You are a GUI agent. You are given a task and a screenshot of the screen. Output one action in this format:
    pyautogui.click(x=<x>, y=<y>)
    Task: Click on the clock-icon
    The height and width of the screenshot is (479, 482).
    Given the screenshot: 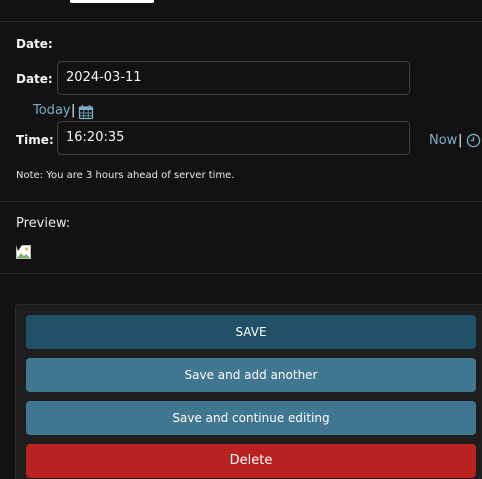 What is the action you would take?
    pyautogui.click(x=473, y=142)
    